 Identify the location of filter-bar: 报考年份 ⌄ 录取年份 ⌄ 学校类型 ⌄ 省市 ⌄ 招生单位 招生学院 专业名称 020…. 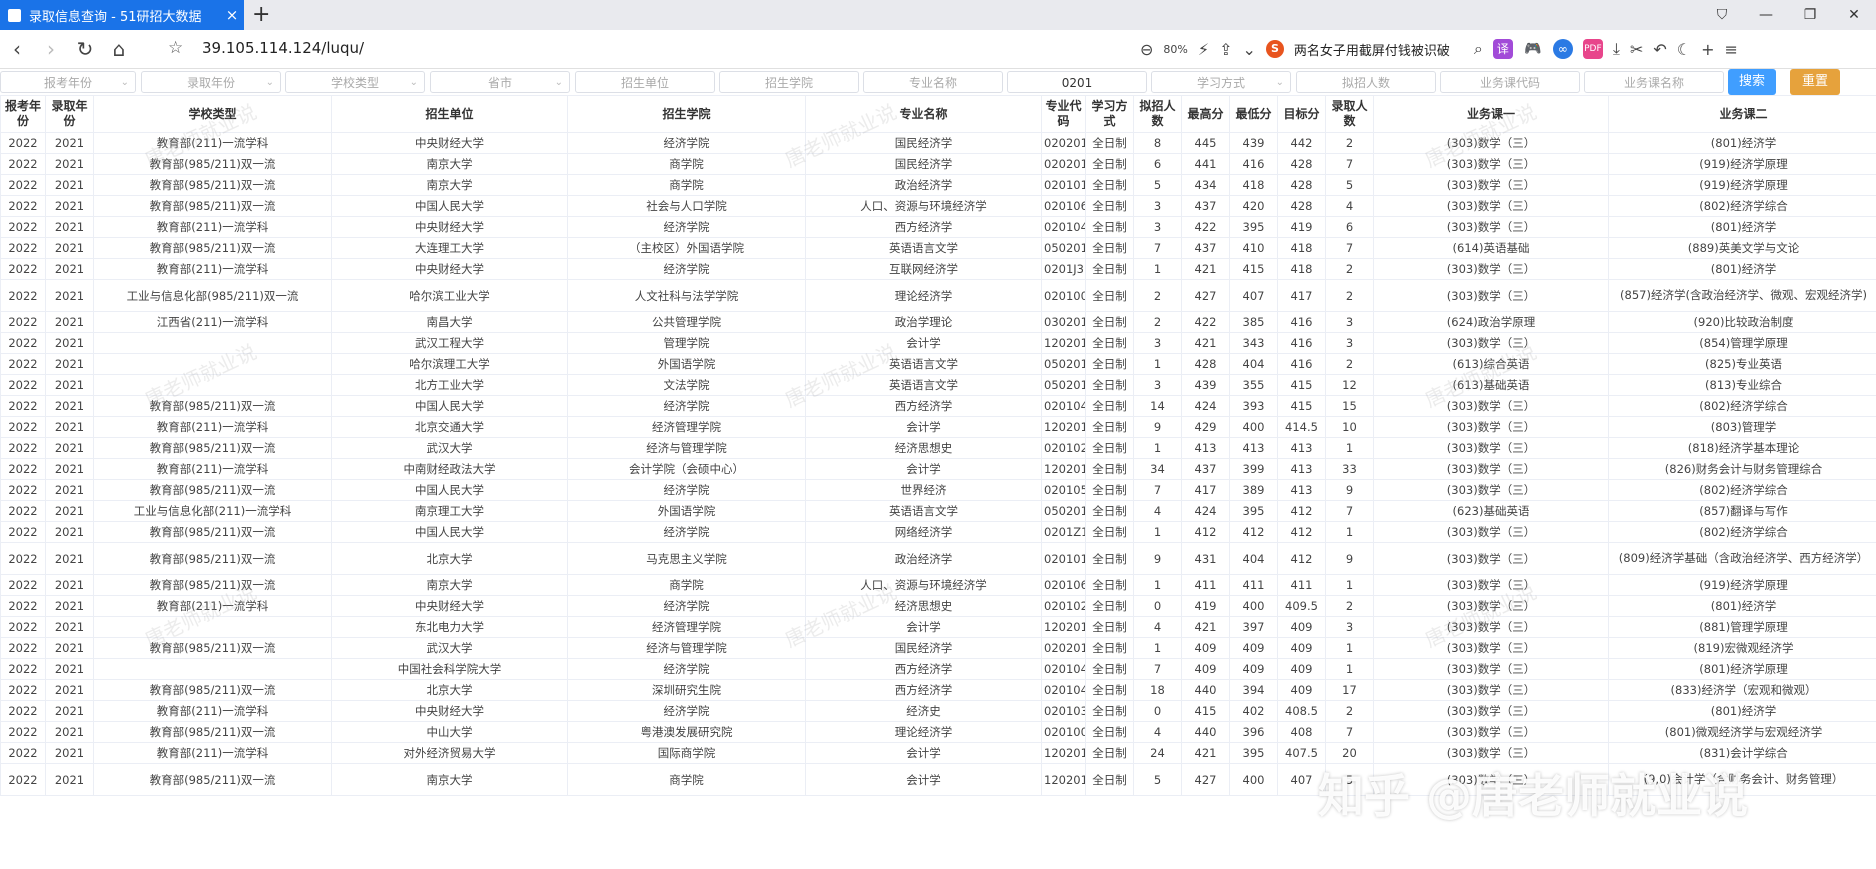
(938, 82).